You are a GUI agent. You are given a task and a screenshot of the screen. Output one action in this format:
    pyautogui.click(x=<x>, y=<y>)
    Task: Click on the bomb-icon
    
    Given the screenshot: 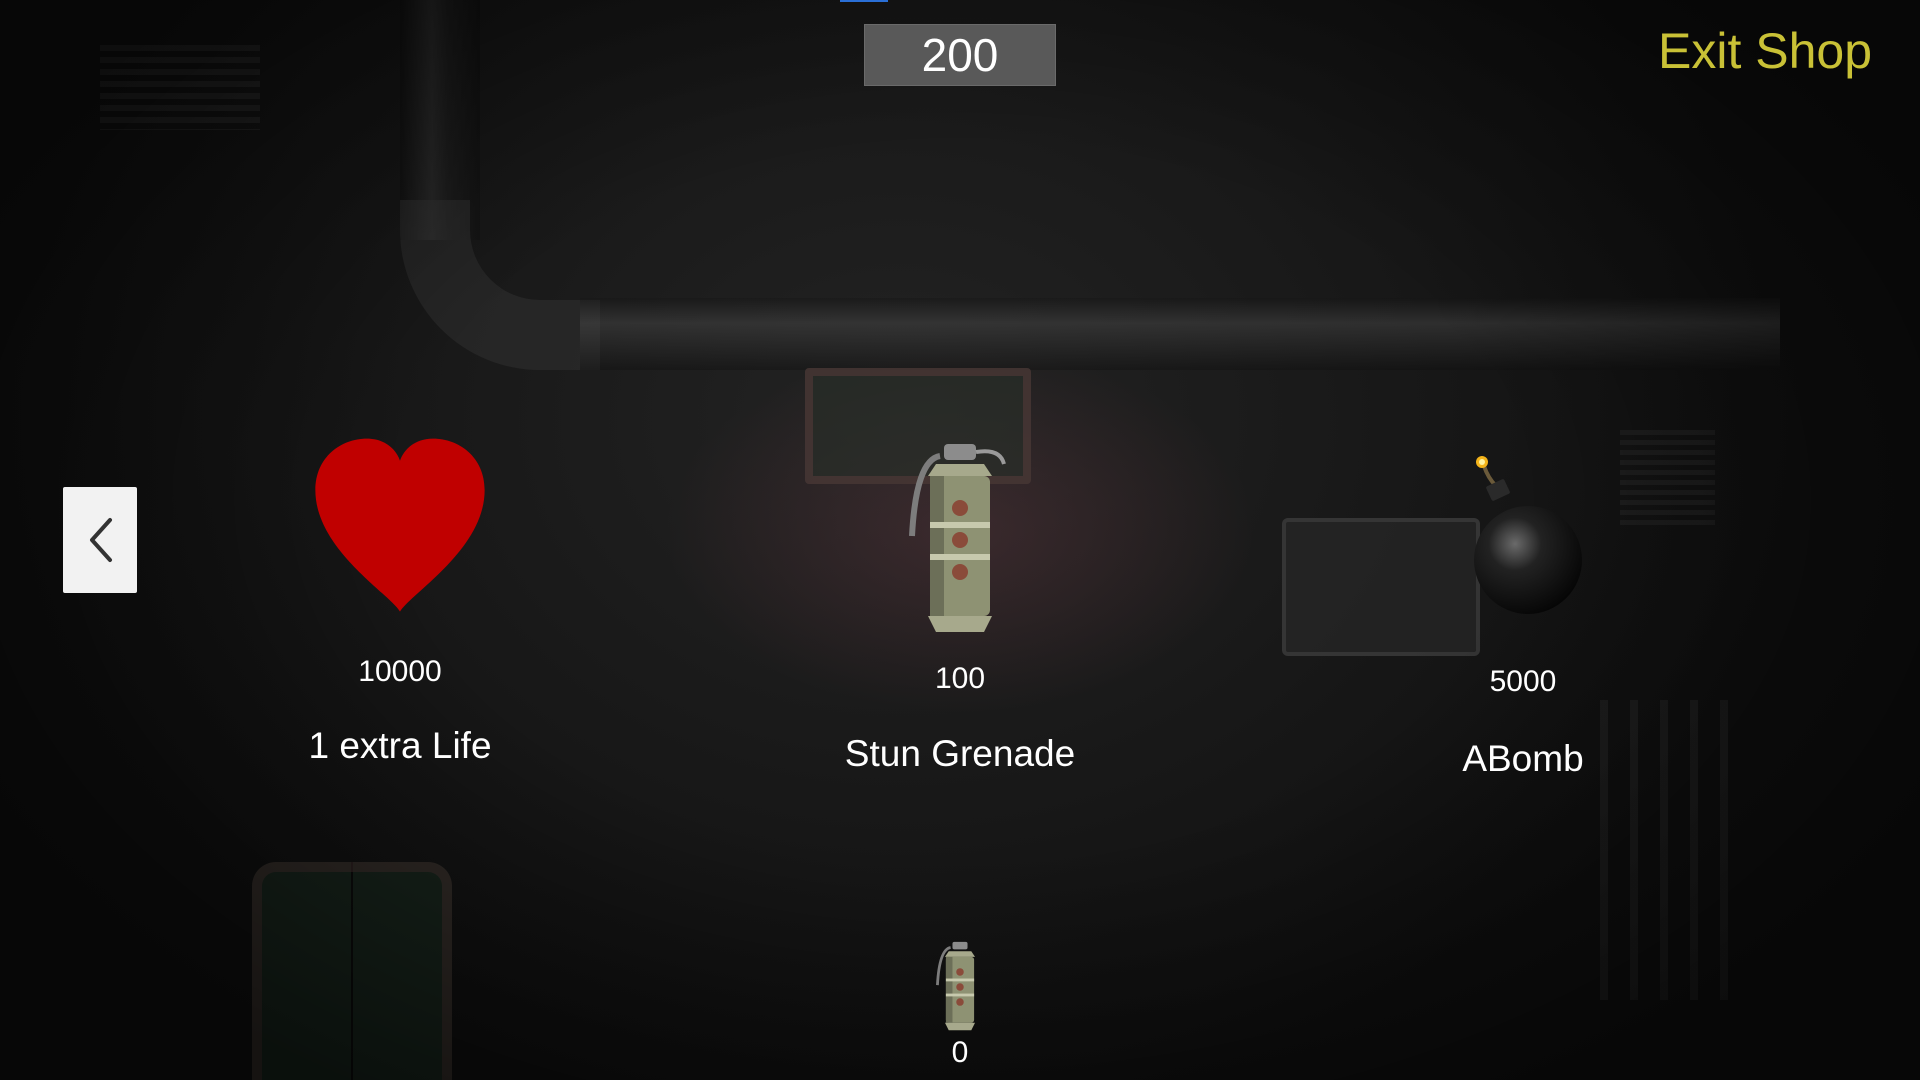 What is the action you would take?
    pyautogui.click(x=1528, y=535)
    